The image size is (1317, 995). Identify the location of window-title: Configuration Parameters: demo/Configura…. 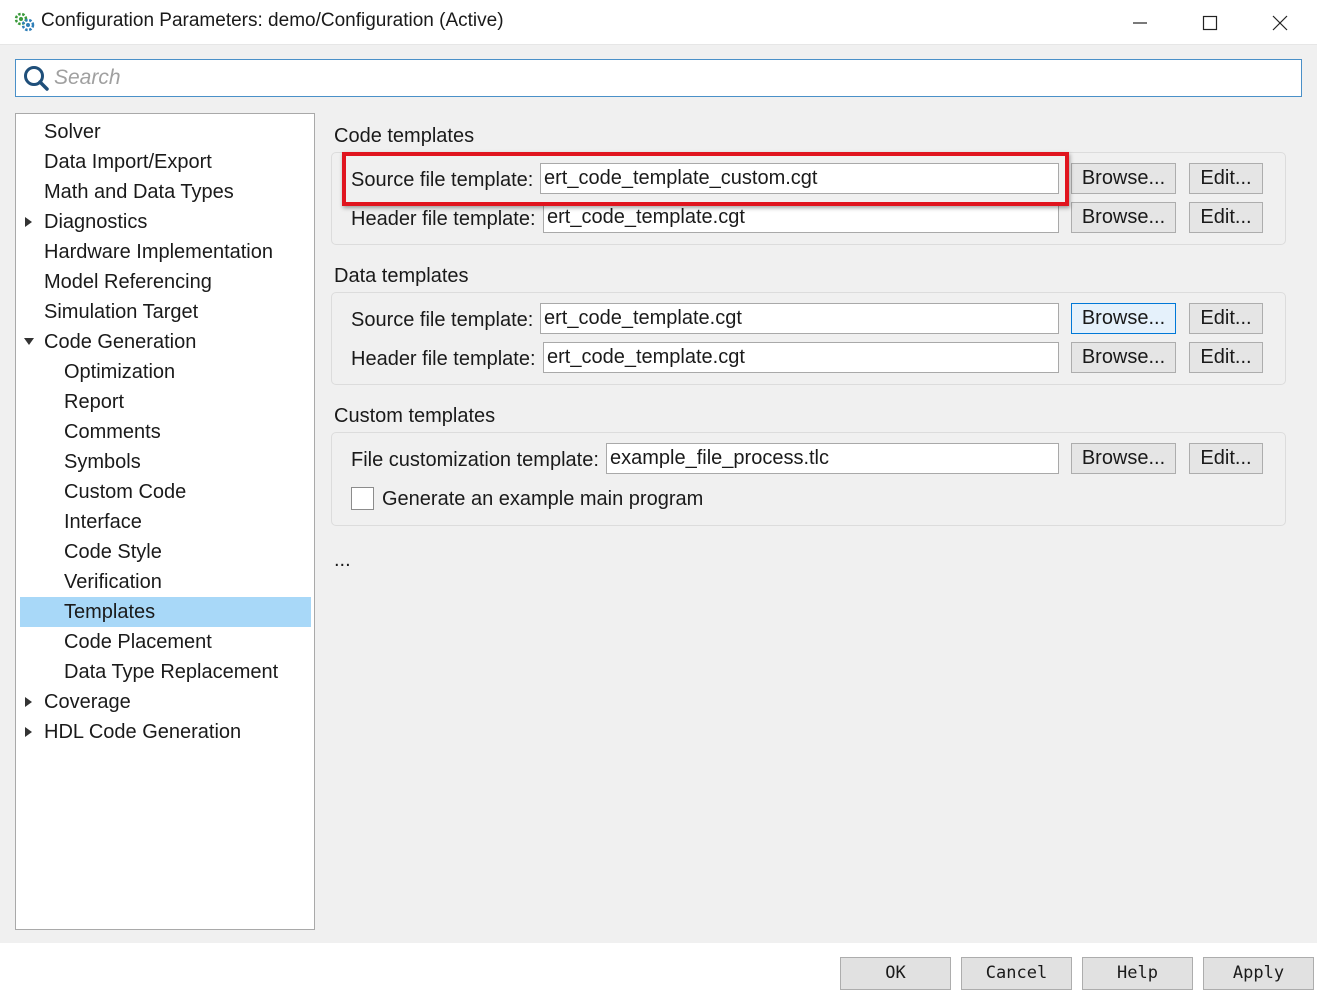
(272, 20).